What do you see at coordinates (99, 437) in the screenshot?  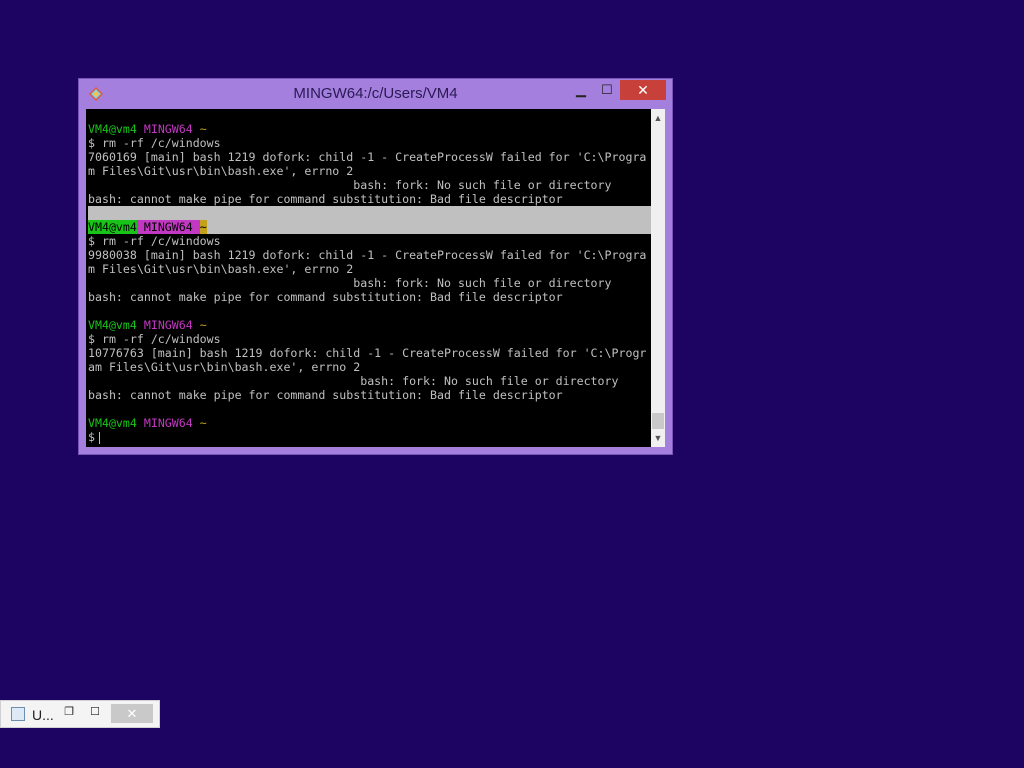 I see `text-cursor` at bounding box center [99, 437].